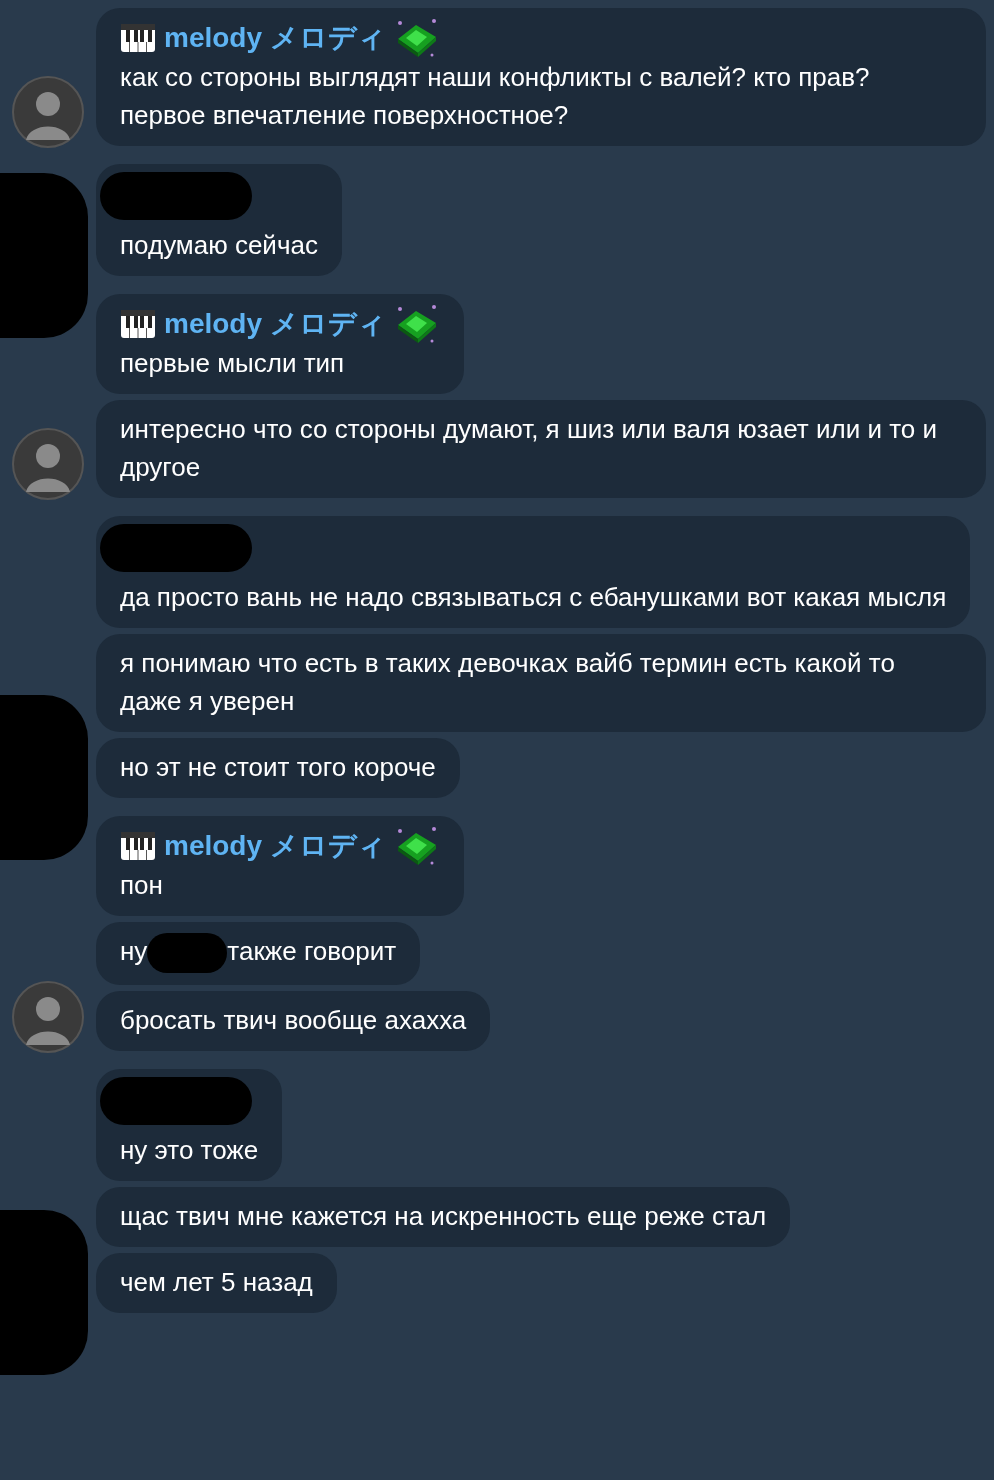 Image resolution: width=994 pixels, height=1480 pixels. What do you see at coordinates (495, 96) in the screenshot?
I see `message-text: как со стороны выглядят наши конфликты с валей? кто прав? первое впечатление поверхностное?` at bounding box center [495, 96].